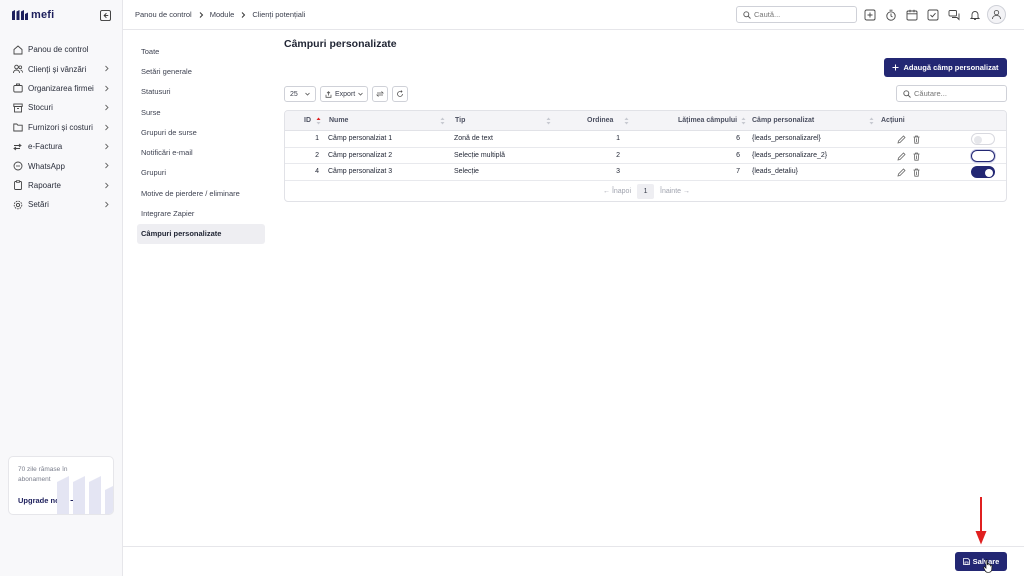 The height and width of the screenshot is (576, 1024). I want to click on column-header-id: ID, so click(307, 120).